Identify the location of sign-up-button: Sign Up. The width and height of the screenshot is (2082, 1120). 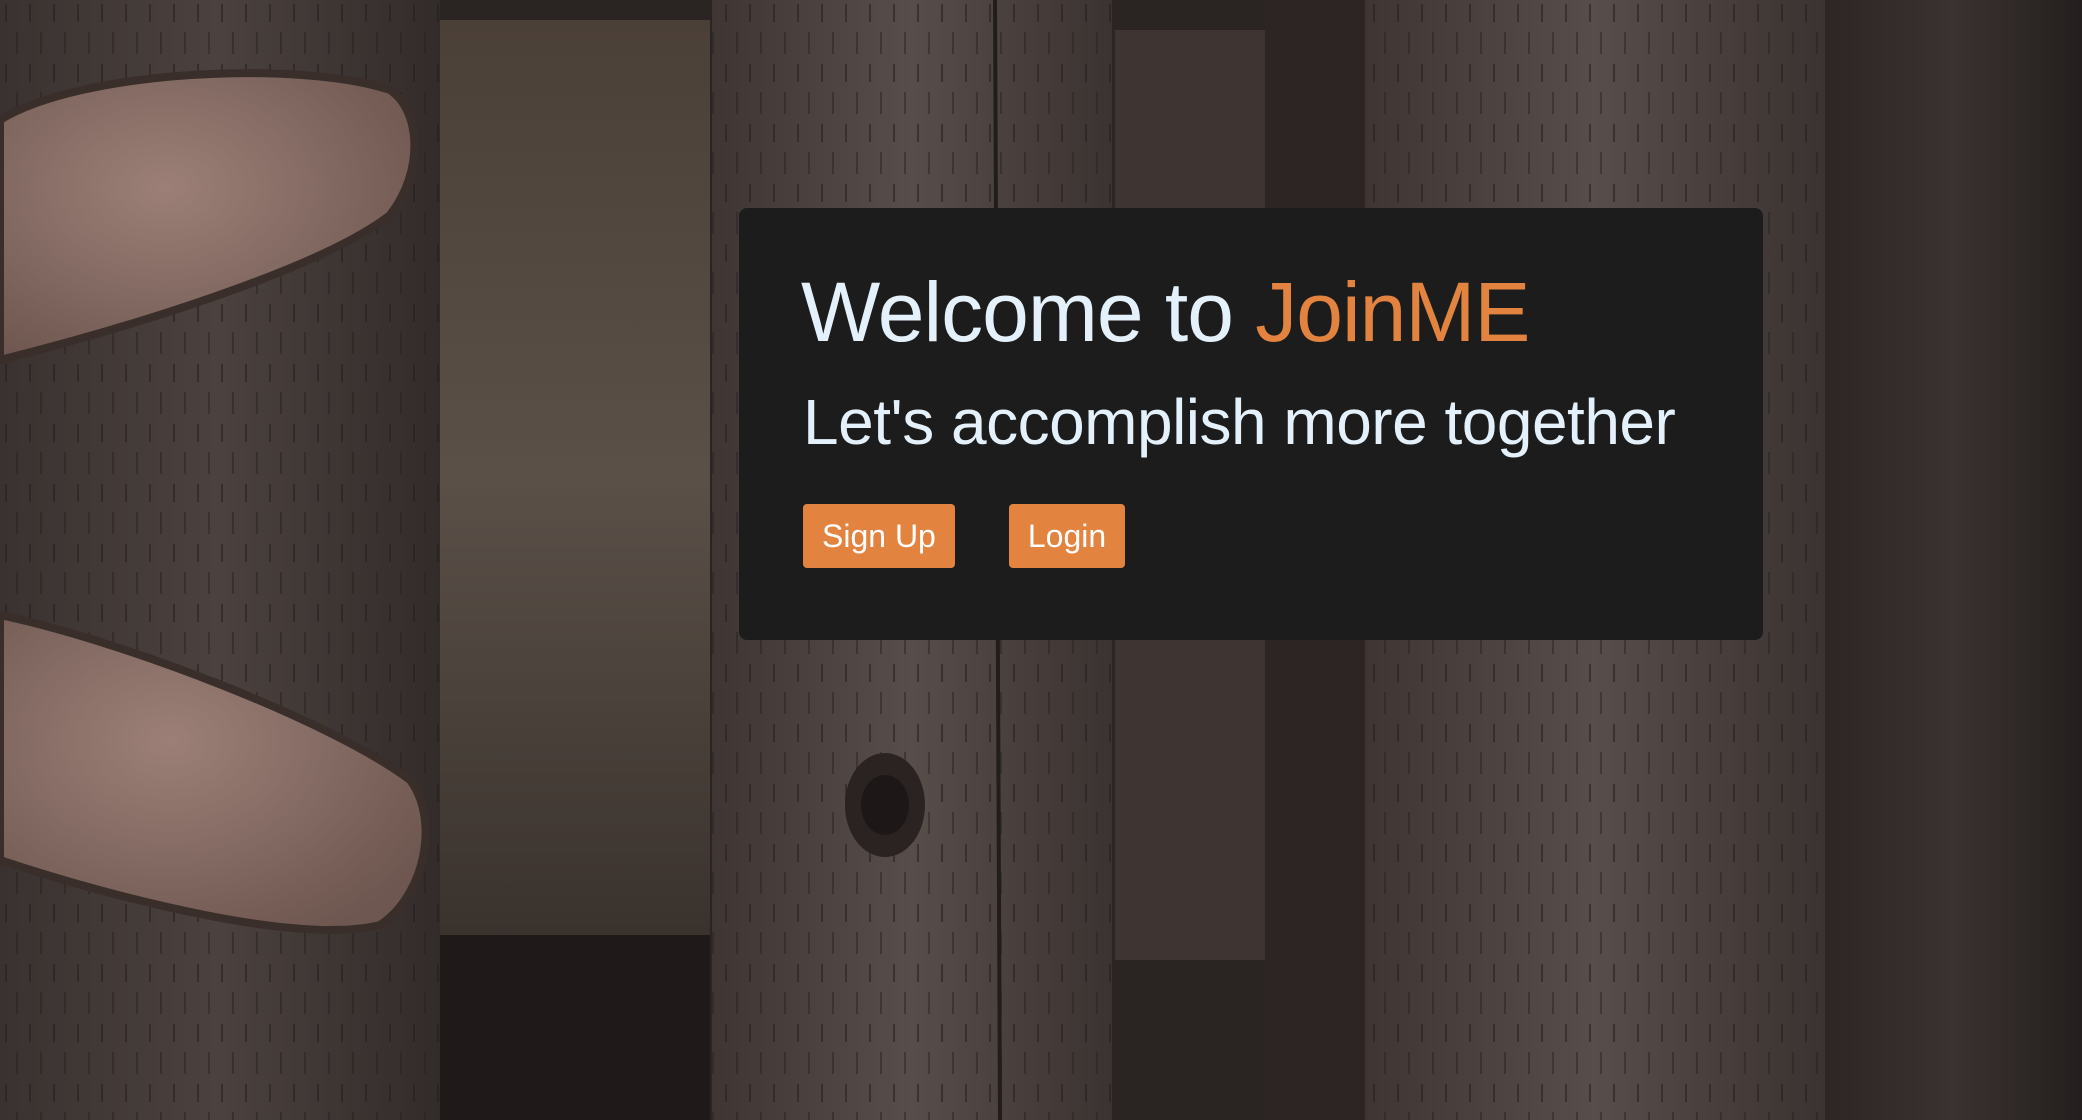
(879, 536).